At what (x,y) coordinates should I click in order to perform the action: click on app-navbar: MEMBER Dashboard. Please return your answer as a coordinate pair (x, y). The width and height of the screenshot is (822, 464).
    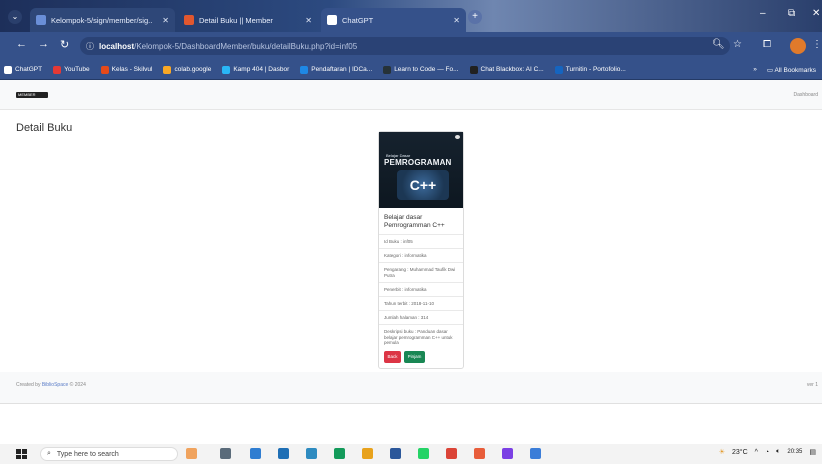
    Looking at the image, I should click on (411, 95).